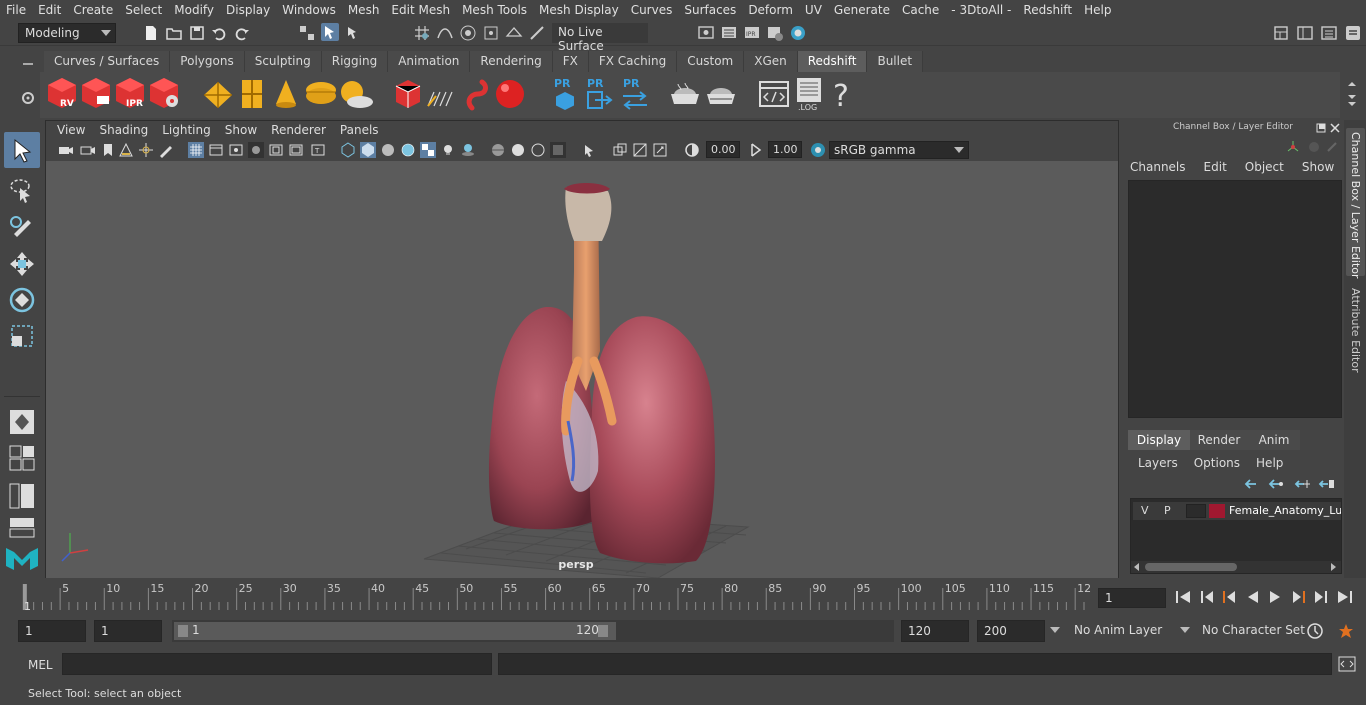 This screenshot has width=1366, height=705. Describe the element at coordinates (88, 150) in the screenshot. I see `camera-attributes-icon` at that location.